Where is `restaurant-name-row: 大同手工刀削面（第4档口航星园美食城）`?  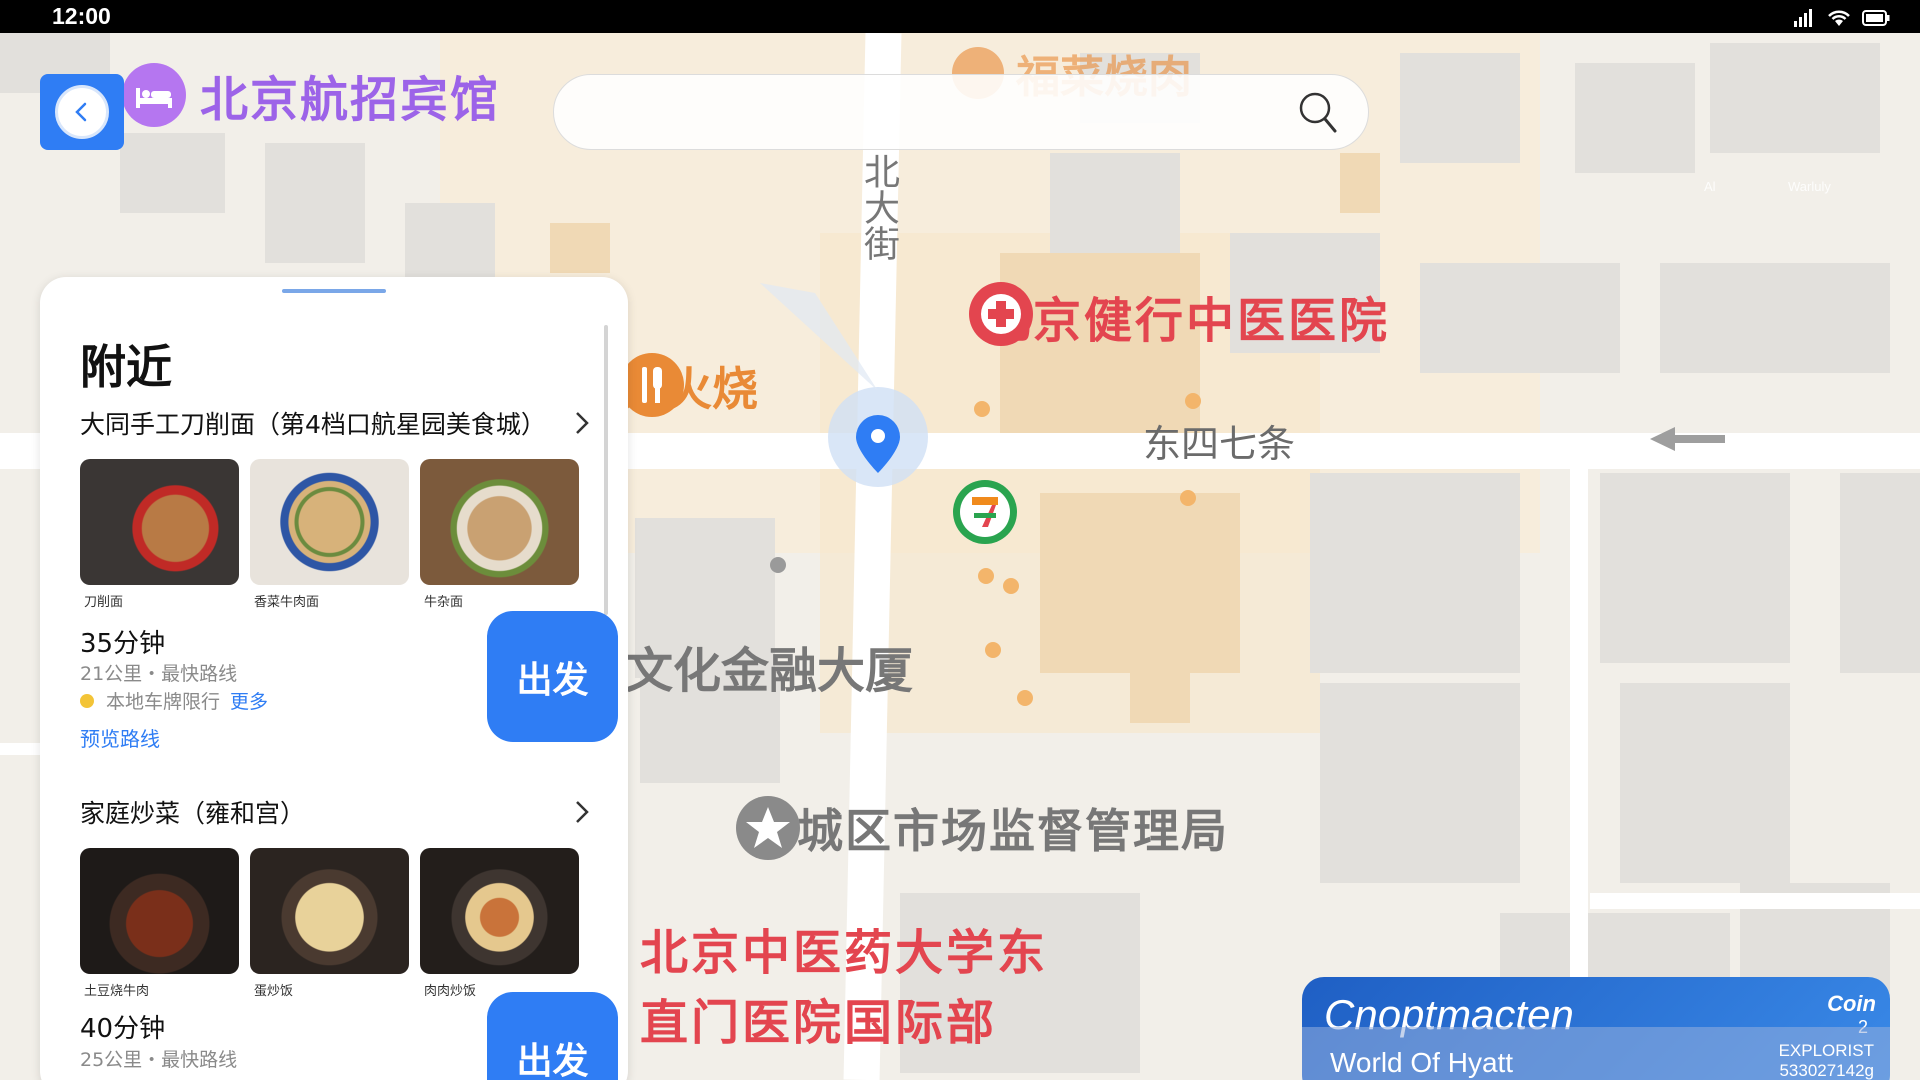
restaurant-name-row: 大同手工刀削面（第4档口航星园美食城） is located at coordinates (335, 423).